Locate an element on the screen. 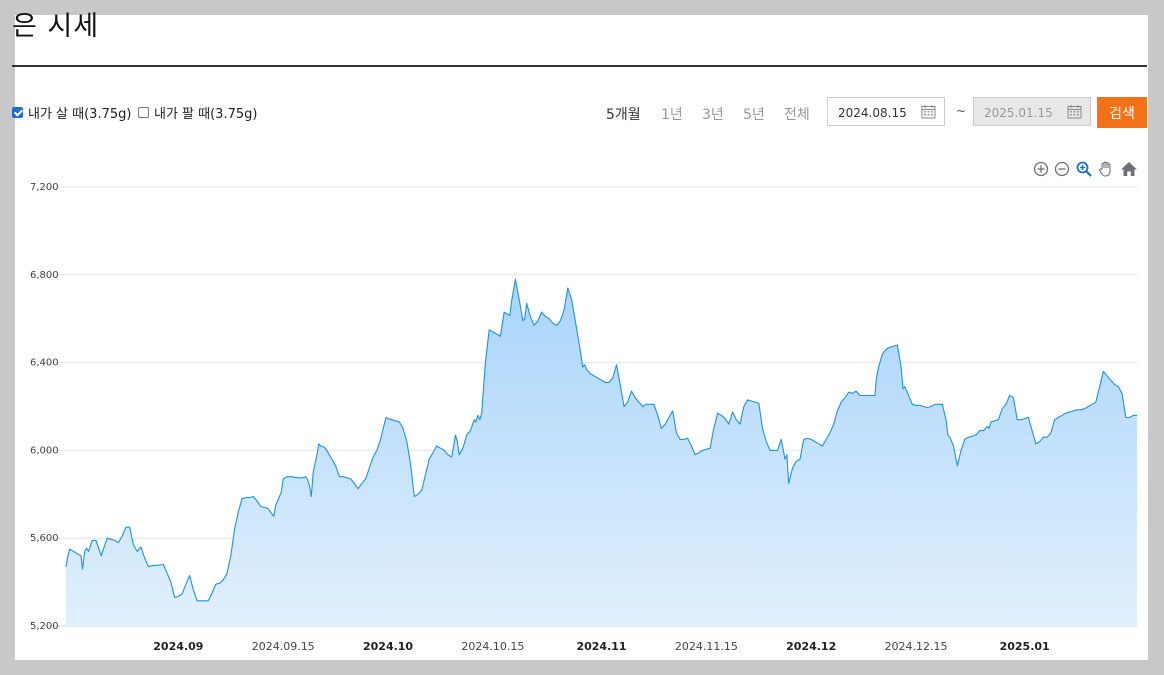  y-tick-label: 5,200 is located at coordinates (44, 626).